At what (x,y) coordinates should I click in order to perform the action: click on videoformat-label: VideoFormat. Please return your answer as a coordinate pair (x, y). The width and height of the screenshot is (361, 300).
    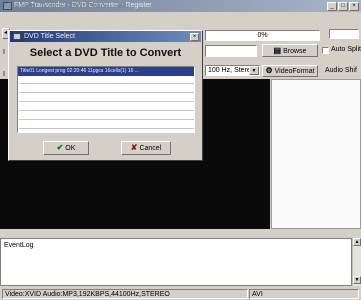
    Looking at the image, I should click on (294, 71).